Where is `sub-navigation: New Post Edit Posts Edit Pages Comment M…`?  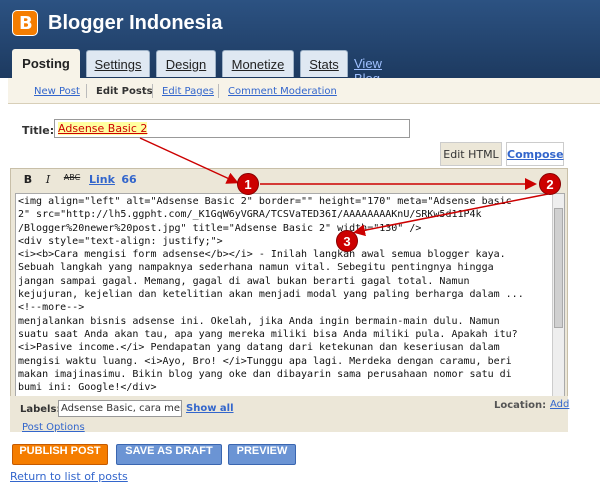
sub-navigation: New Post Edit Posts Edit Pages Comment M… is located at coordinates (304, 91).